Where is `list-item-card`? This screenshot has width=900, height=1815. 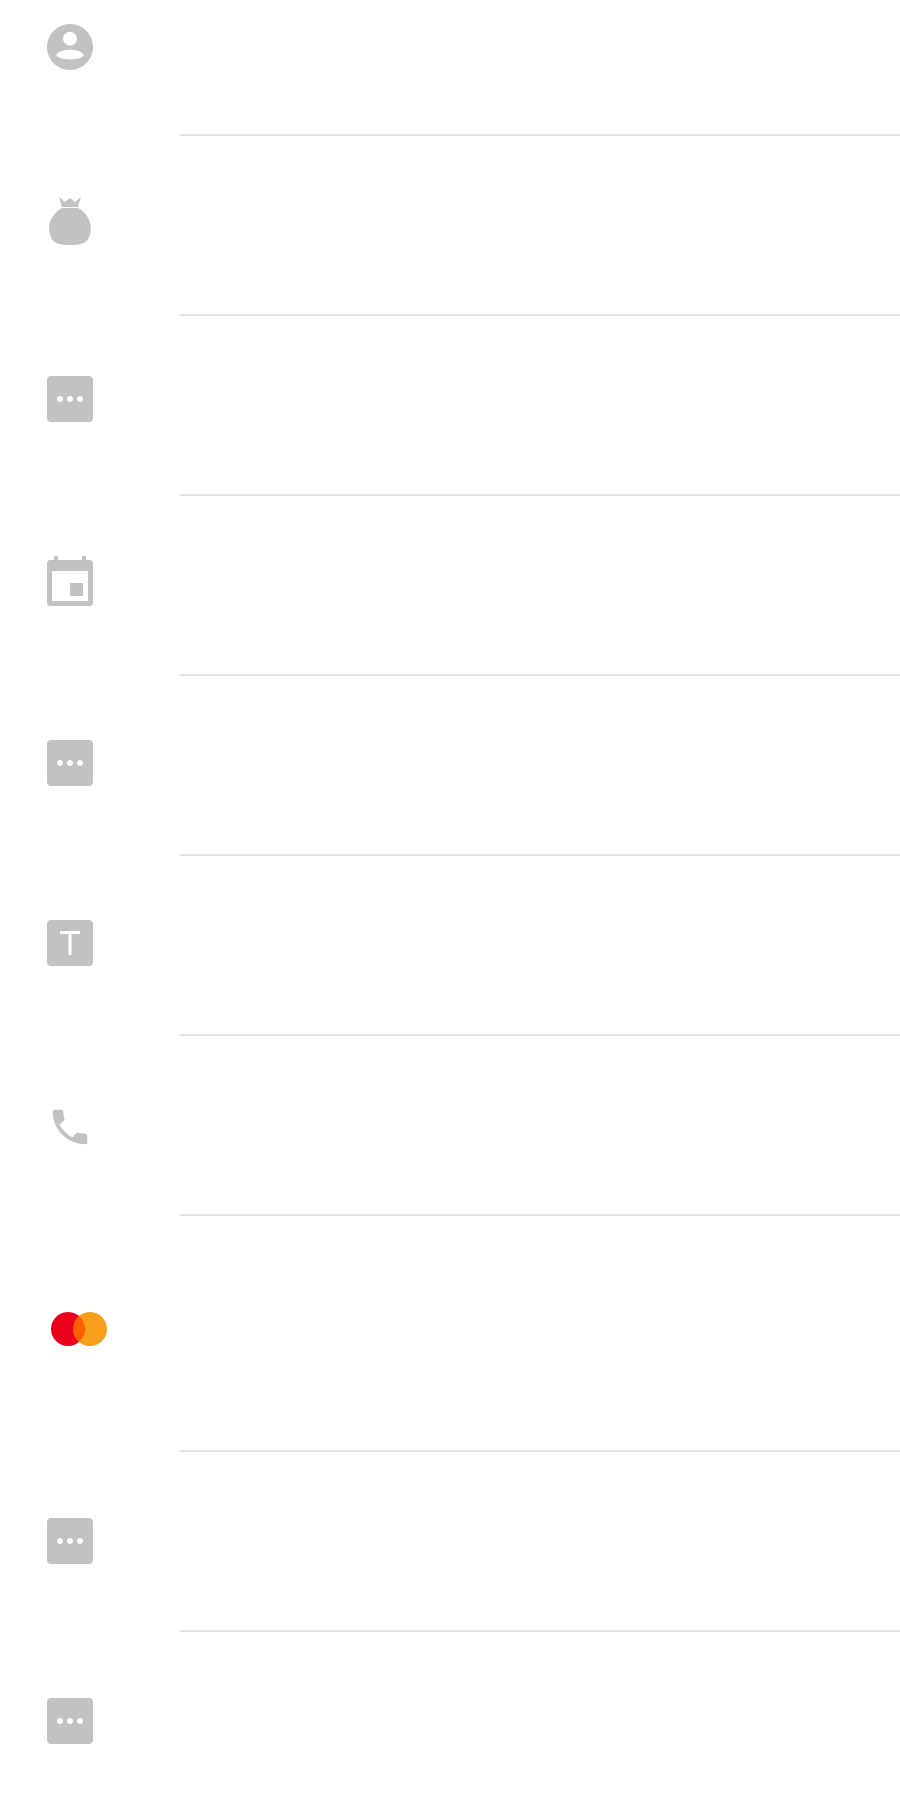 list-item-card is located at coordinates (450, 1333).